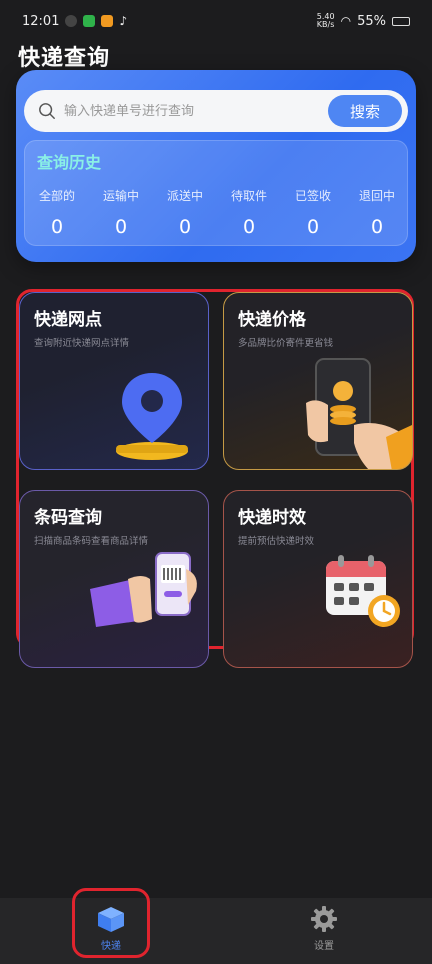 Image resolution: width=432 pixels, height=964 pixels. I want to click on tile-delivery-time: 快递时效 提前预估快递时效, so click(318, 579).